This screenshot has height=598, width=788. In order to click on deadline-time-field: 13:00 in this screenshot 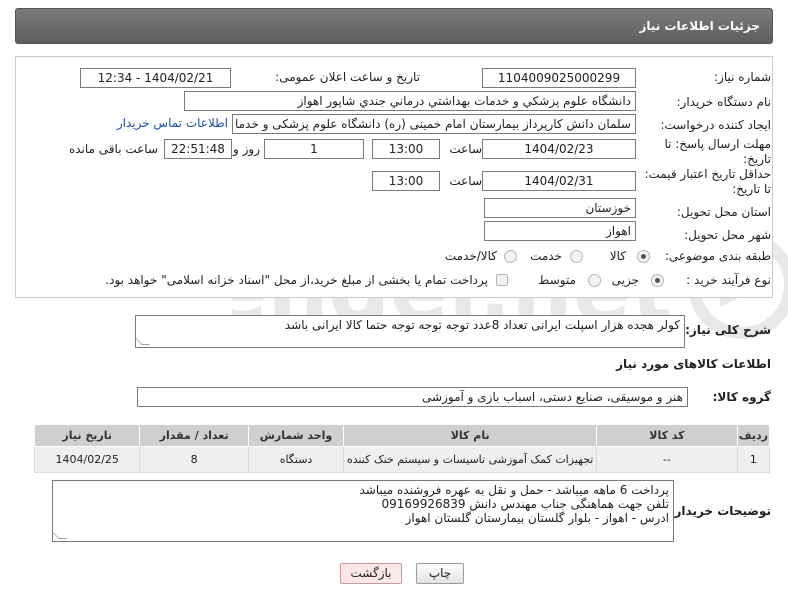, I will do `click(406, 149)`.